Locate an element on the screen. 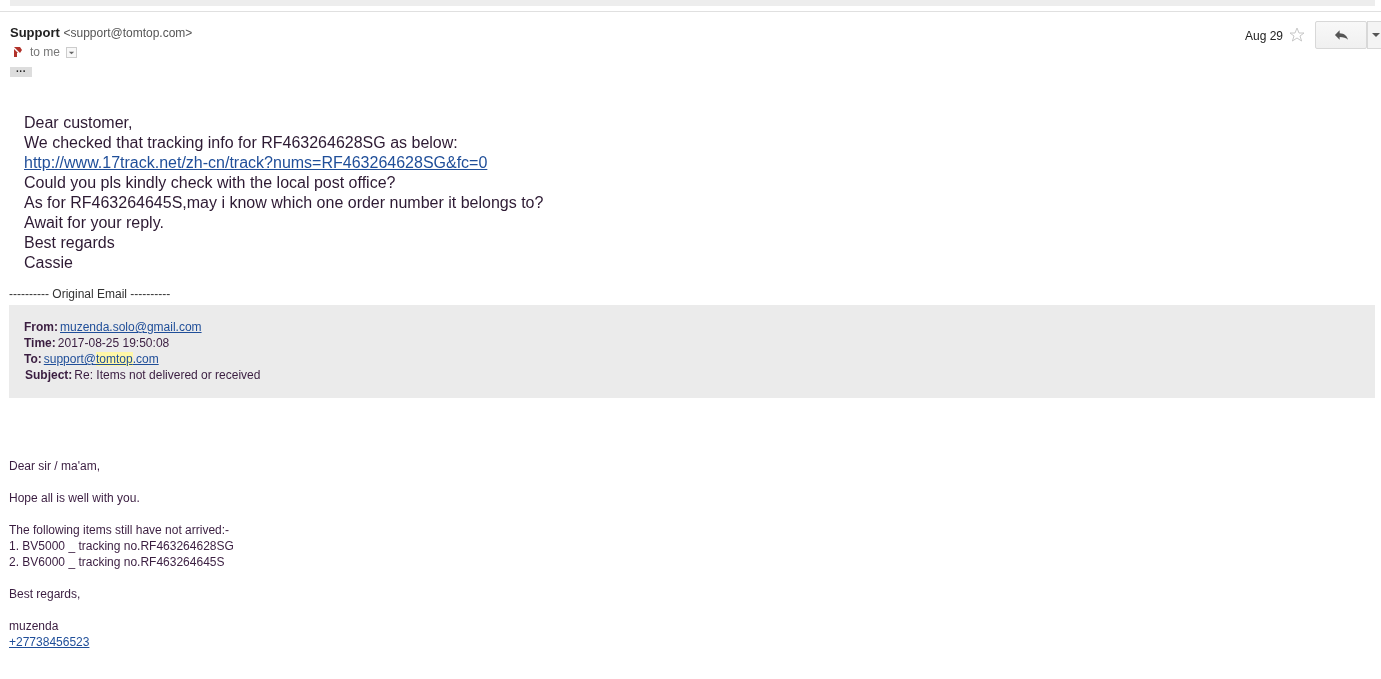  sender-name: Support is located at coordinates (35, 32).